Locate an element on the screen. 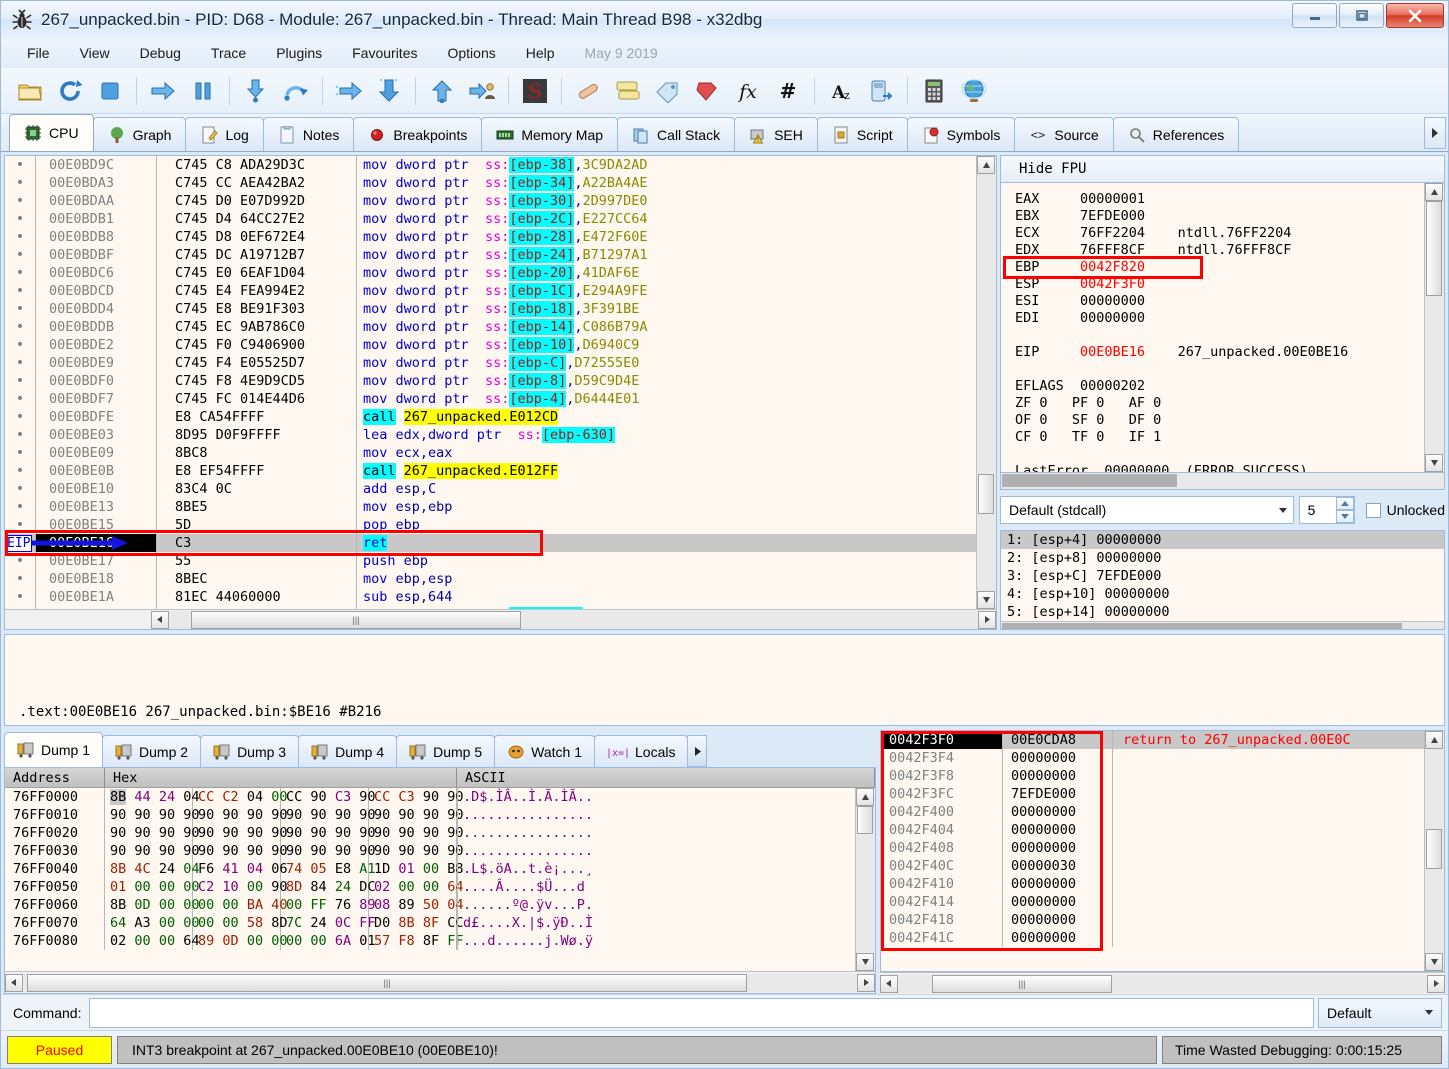 The image size is (1449, 1069). disassembly-row: • 00E0BE18 8BEC mov ebp,esp is located at coordinates (490, 579).